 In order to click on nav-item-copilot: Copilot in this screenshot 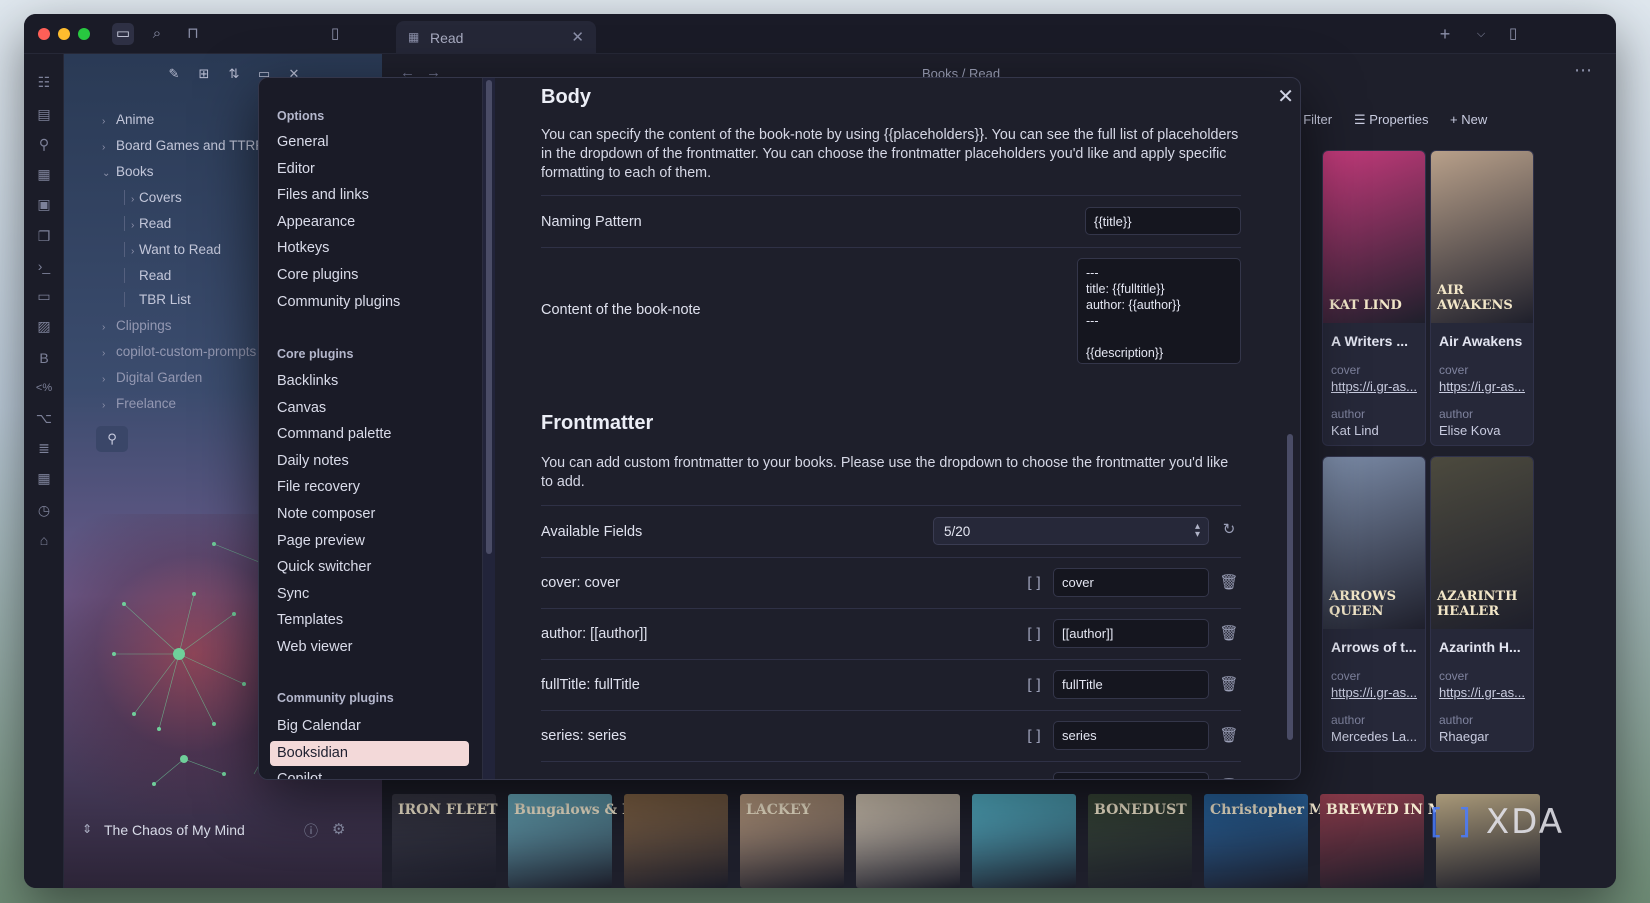, I will do `click(299, 775)`.